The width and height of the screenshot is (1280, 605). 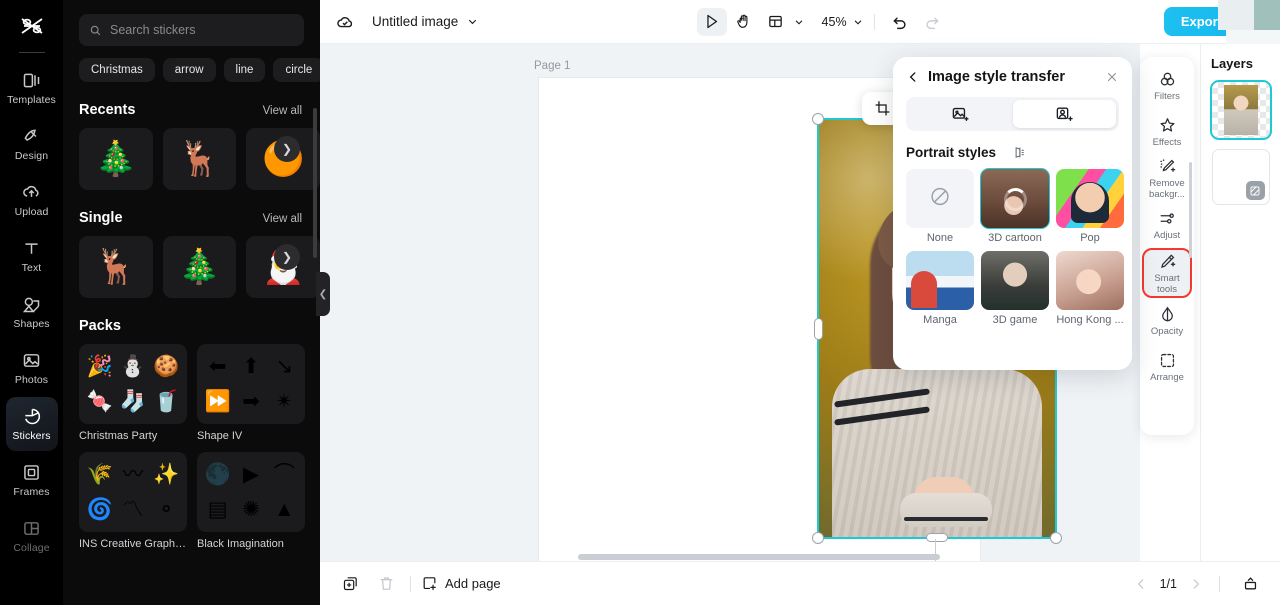 What do you see at coordinates (711, 21) in the screenshot?
I see `select-tool-button` at bounding box center [711, 21].